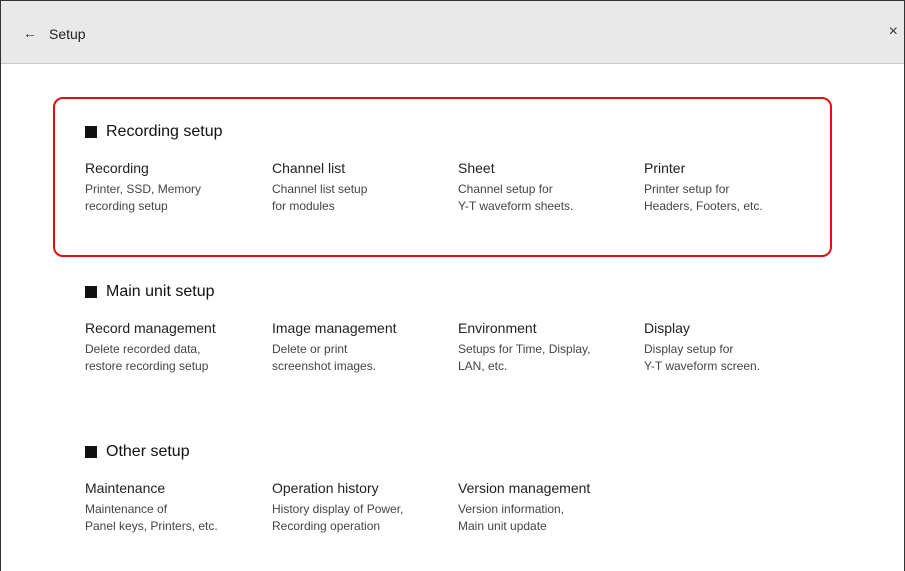 Image resolution: width=905 pixels, height=571 pixels. I want to click on page-title: Setup, so click(67, 34).